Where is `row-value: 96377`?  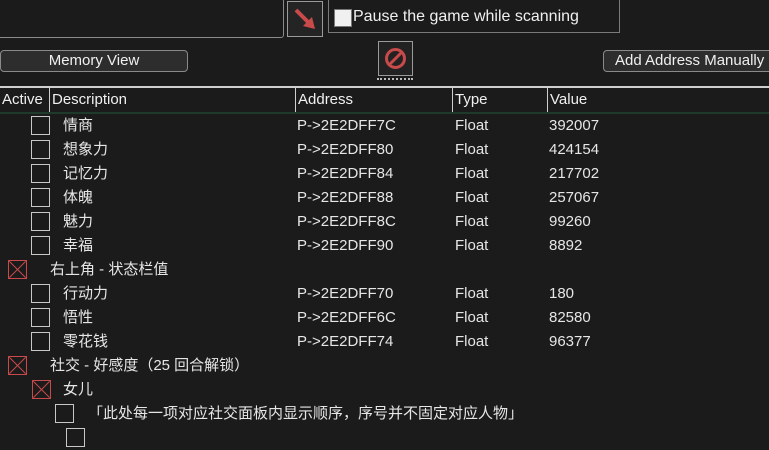 row-value: 96377 is located at coordinates (570, 341).